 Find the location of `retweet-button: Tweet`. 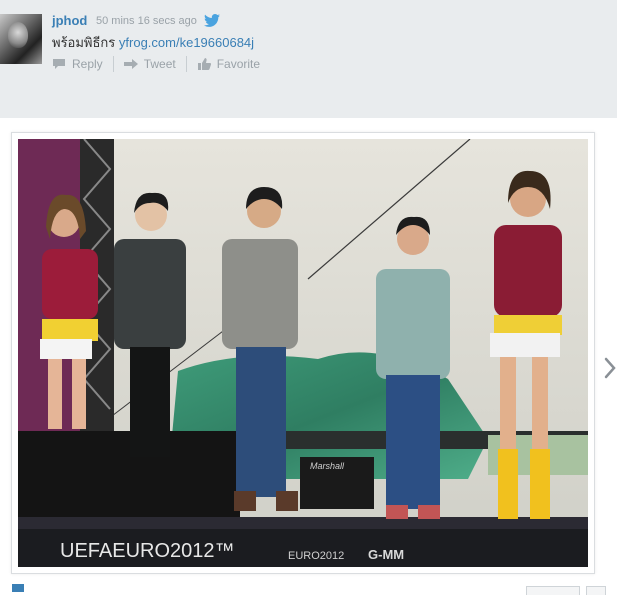

retweet-button: Tweet is located at coordinates (149, 64).